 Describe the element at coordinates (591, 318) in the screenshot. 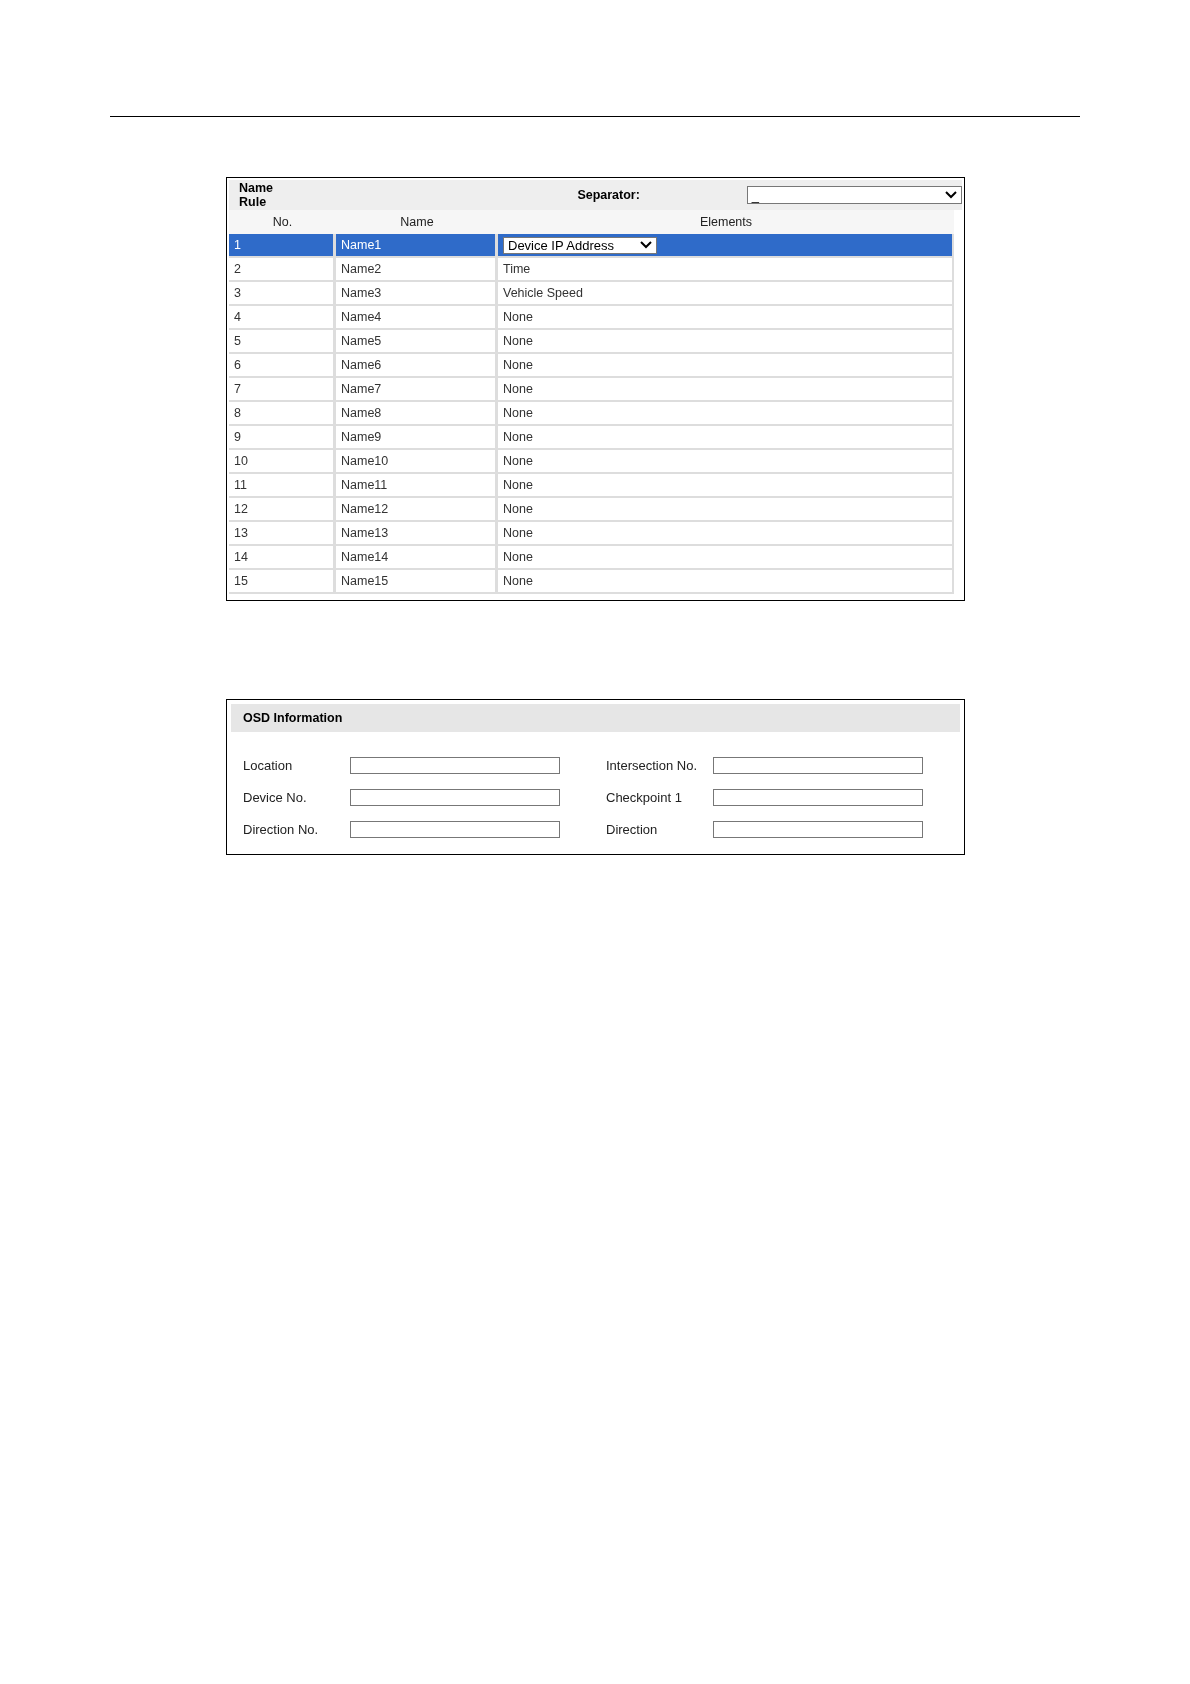

I see `table-row: 4 Name4 None` at that location.